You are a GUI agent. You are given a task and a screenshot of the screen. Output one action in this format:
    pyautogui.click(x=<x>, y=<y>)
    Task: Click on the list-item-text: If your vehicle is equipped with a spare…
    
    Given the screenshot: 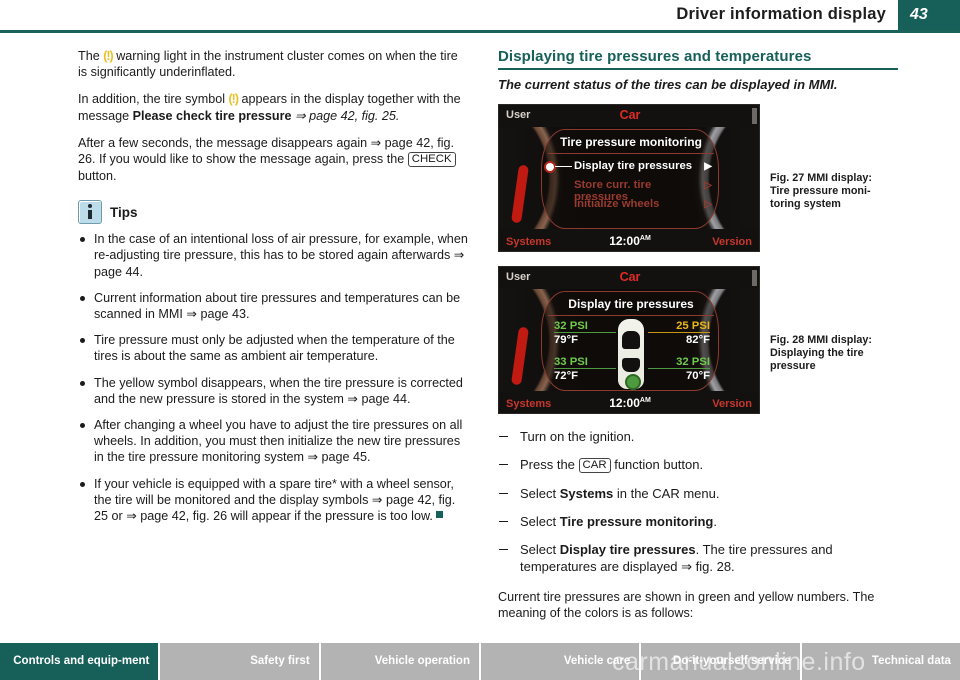 What is the action you would take?
    pyautogui.click(x=275, y=500)
    